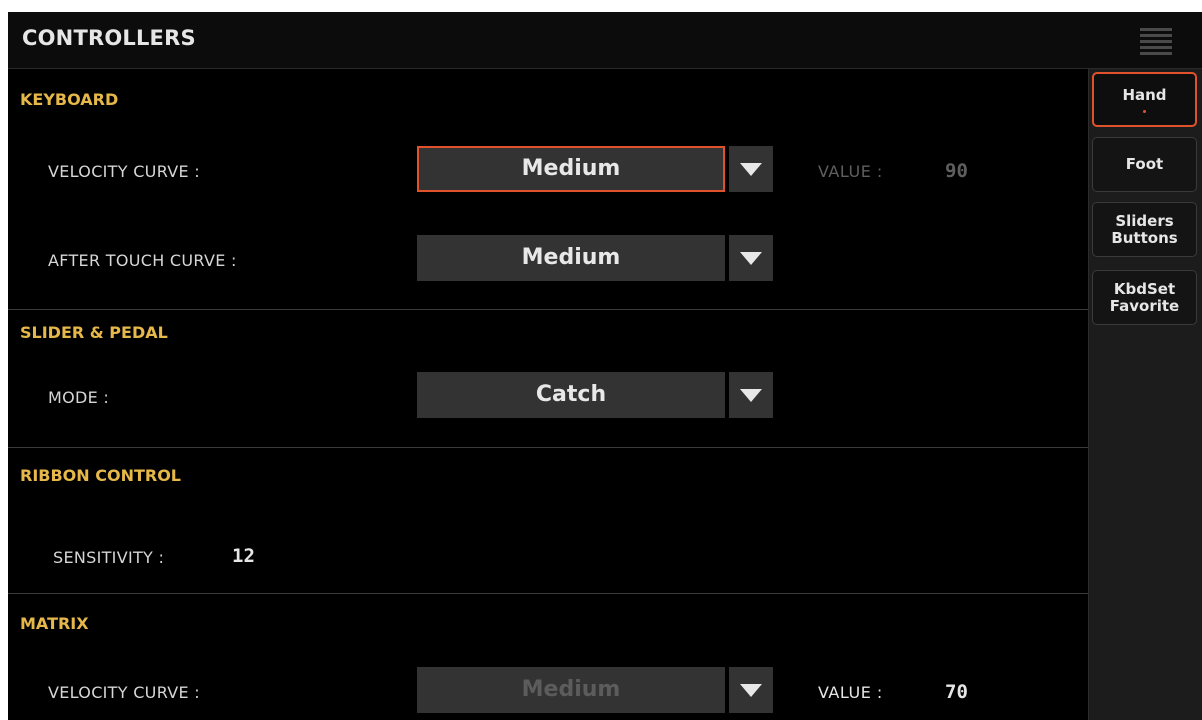 The image size is (1202, 720). What do you see at coordinates (1144, 94) in the screenshot?
I see `tab-hand-label: Hand` at bounding box center [1144, 94].